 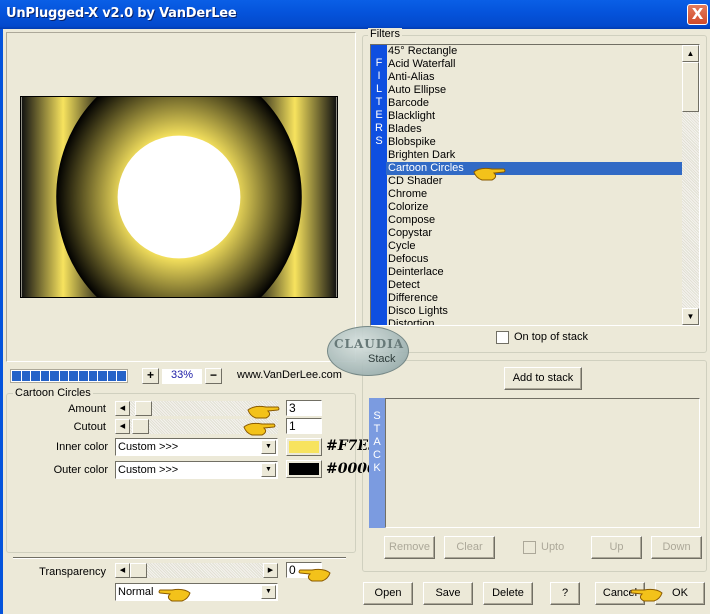 What do you see at coordinates (304, 469) in the screenshot?
I see `outer-color-swatch` at bounding box center [304, 469].